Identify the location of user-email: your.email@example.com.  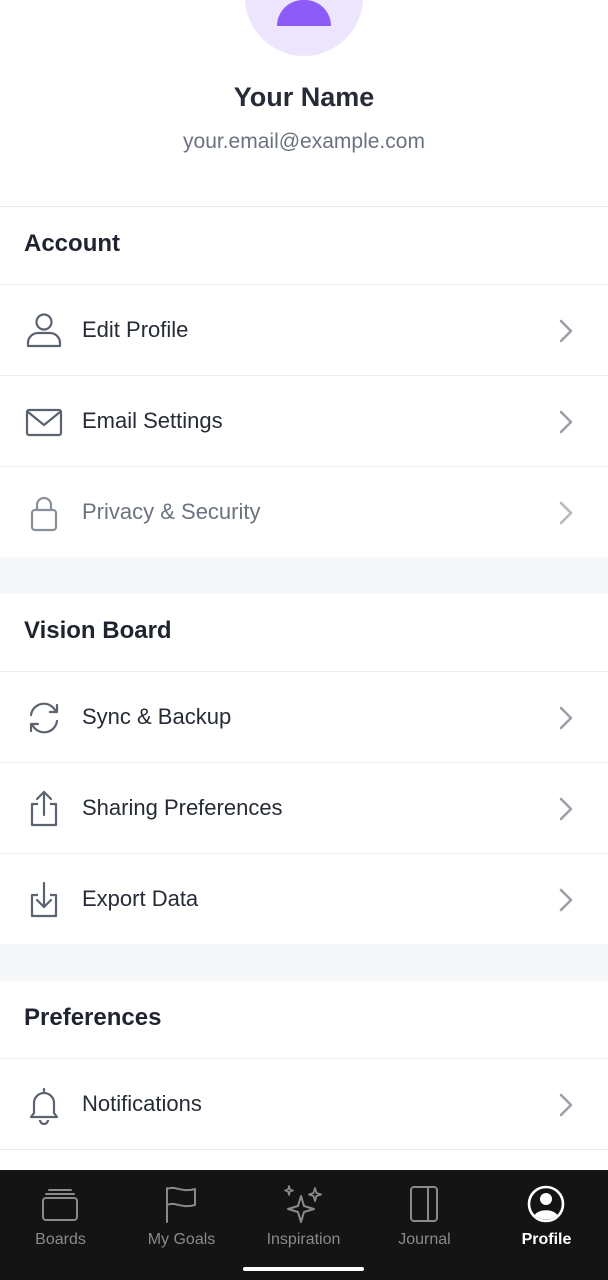
(304, 141).